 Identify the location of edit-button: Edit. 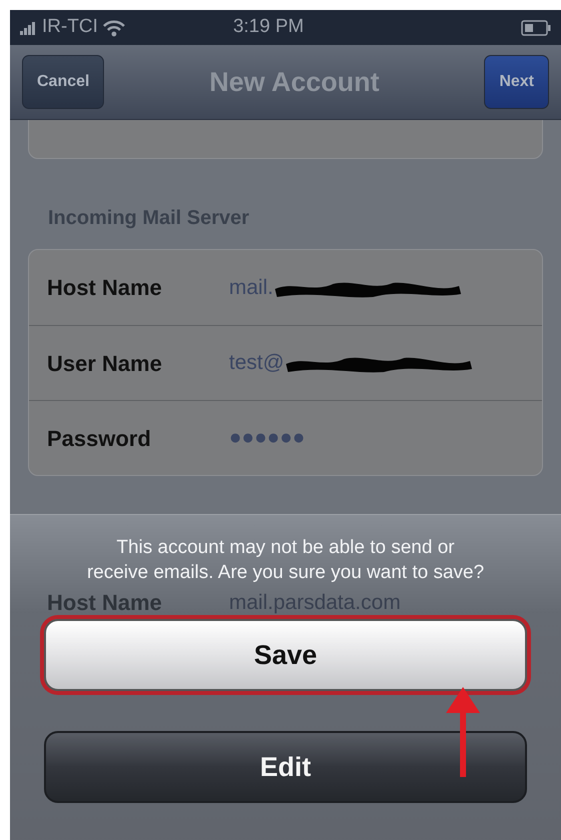
(285, 767).